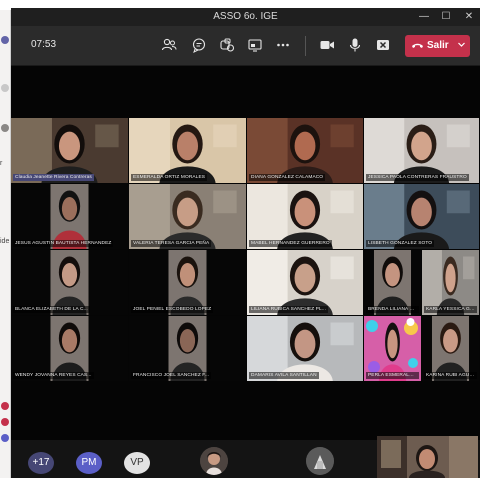  I want to click on phone-hangup-icon, so click(417, 45).